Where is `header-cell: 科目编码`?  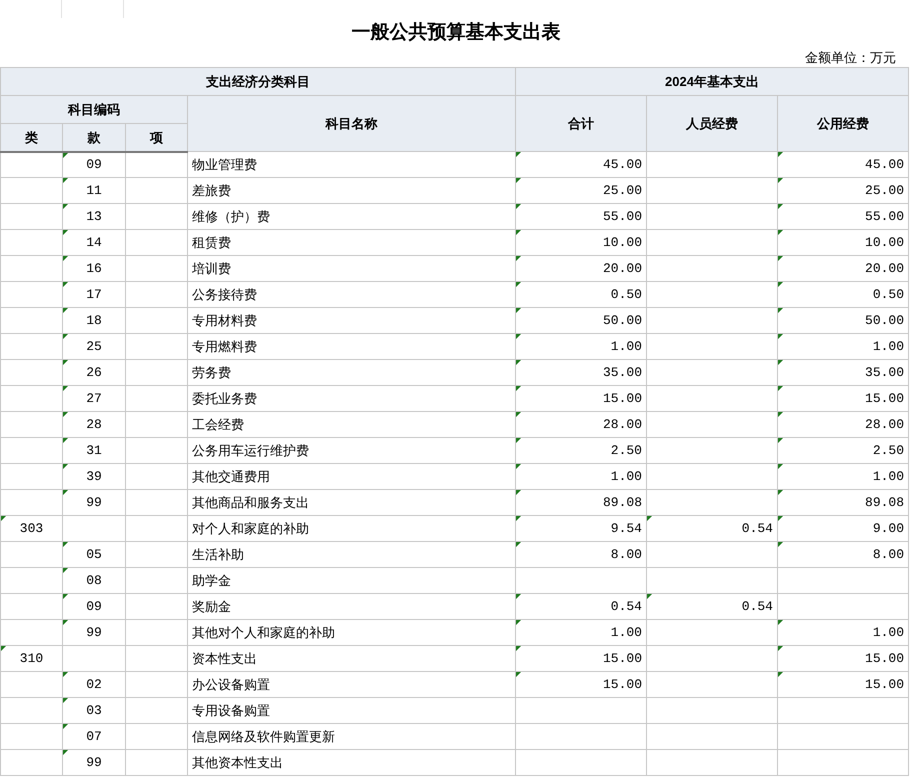
header-cell: 科目编码 is located at coordinates (94, 110).